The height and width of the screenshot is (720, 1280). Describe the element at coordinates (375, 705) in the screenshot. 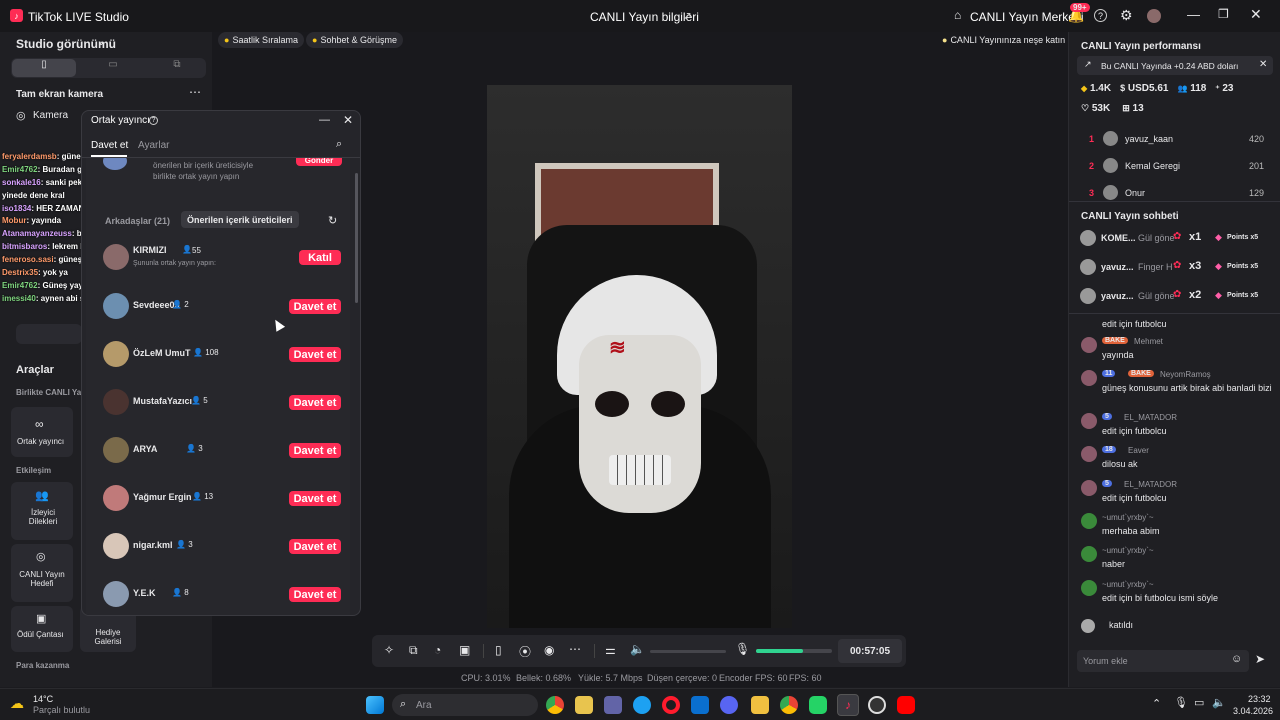

I see `start-icon` at that location.